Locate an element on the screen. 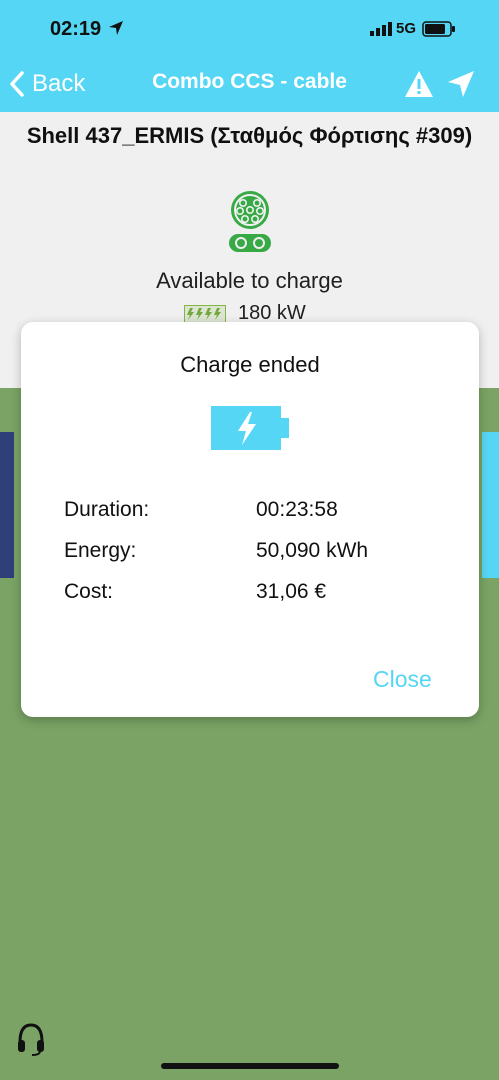 The image size is (499, 1080). energy-label: Energy: is located at coordinates (100, 550).